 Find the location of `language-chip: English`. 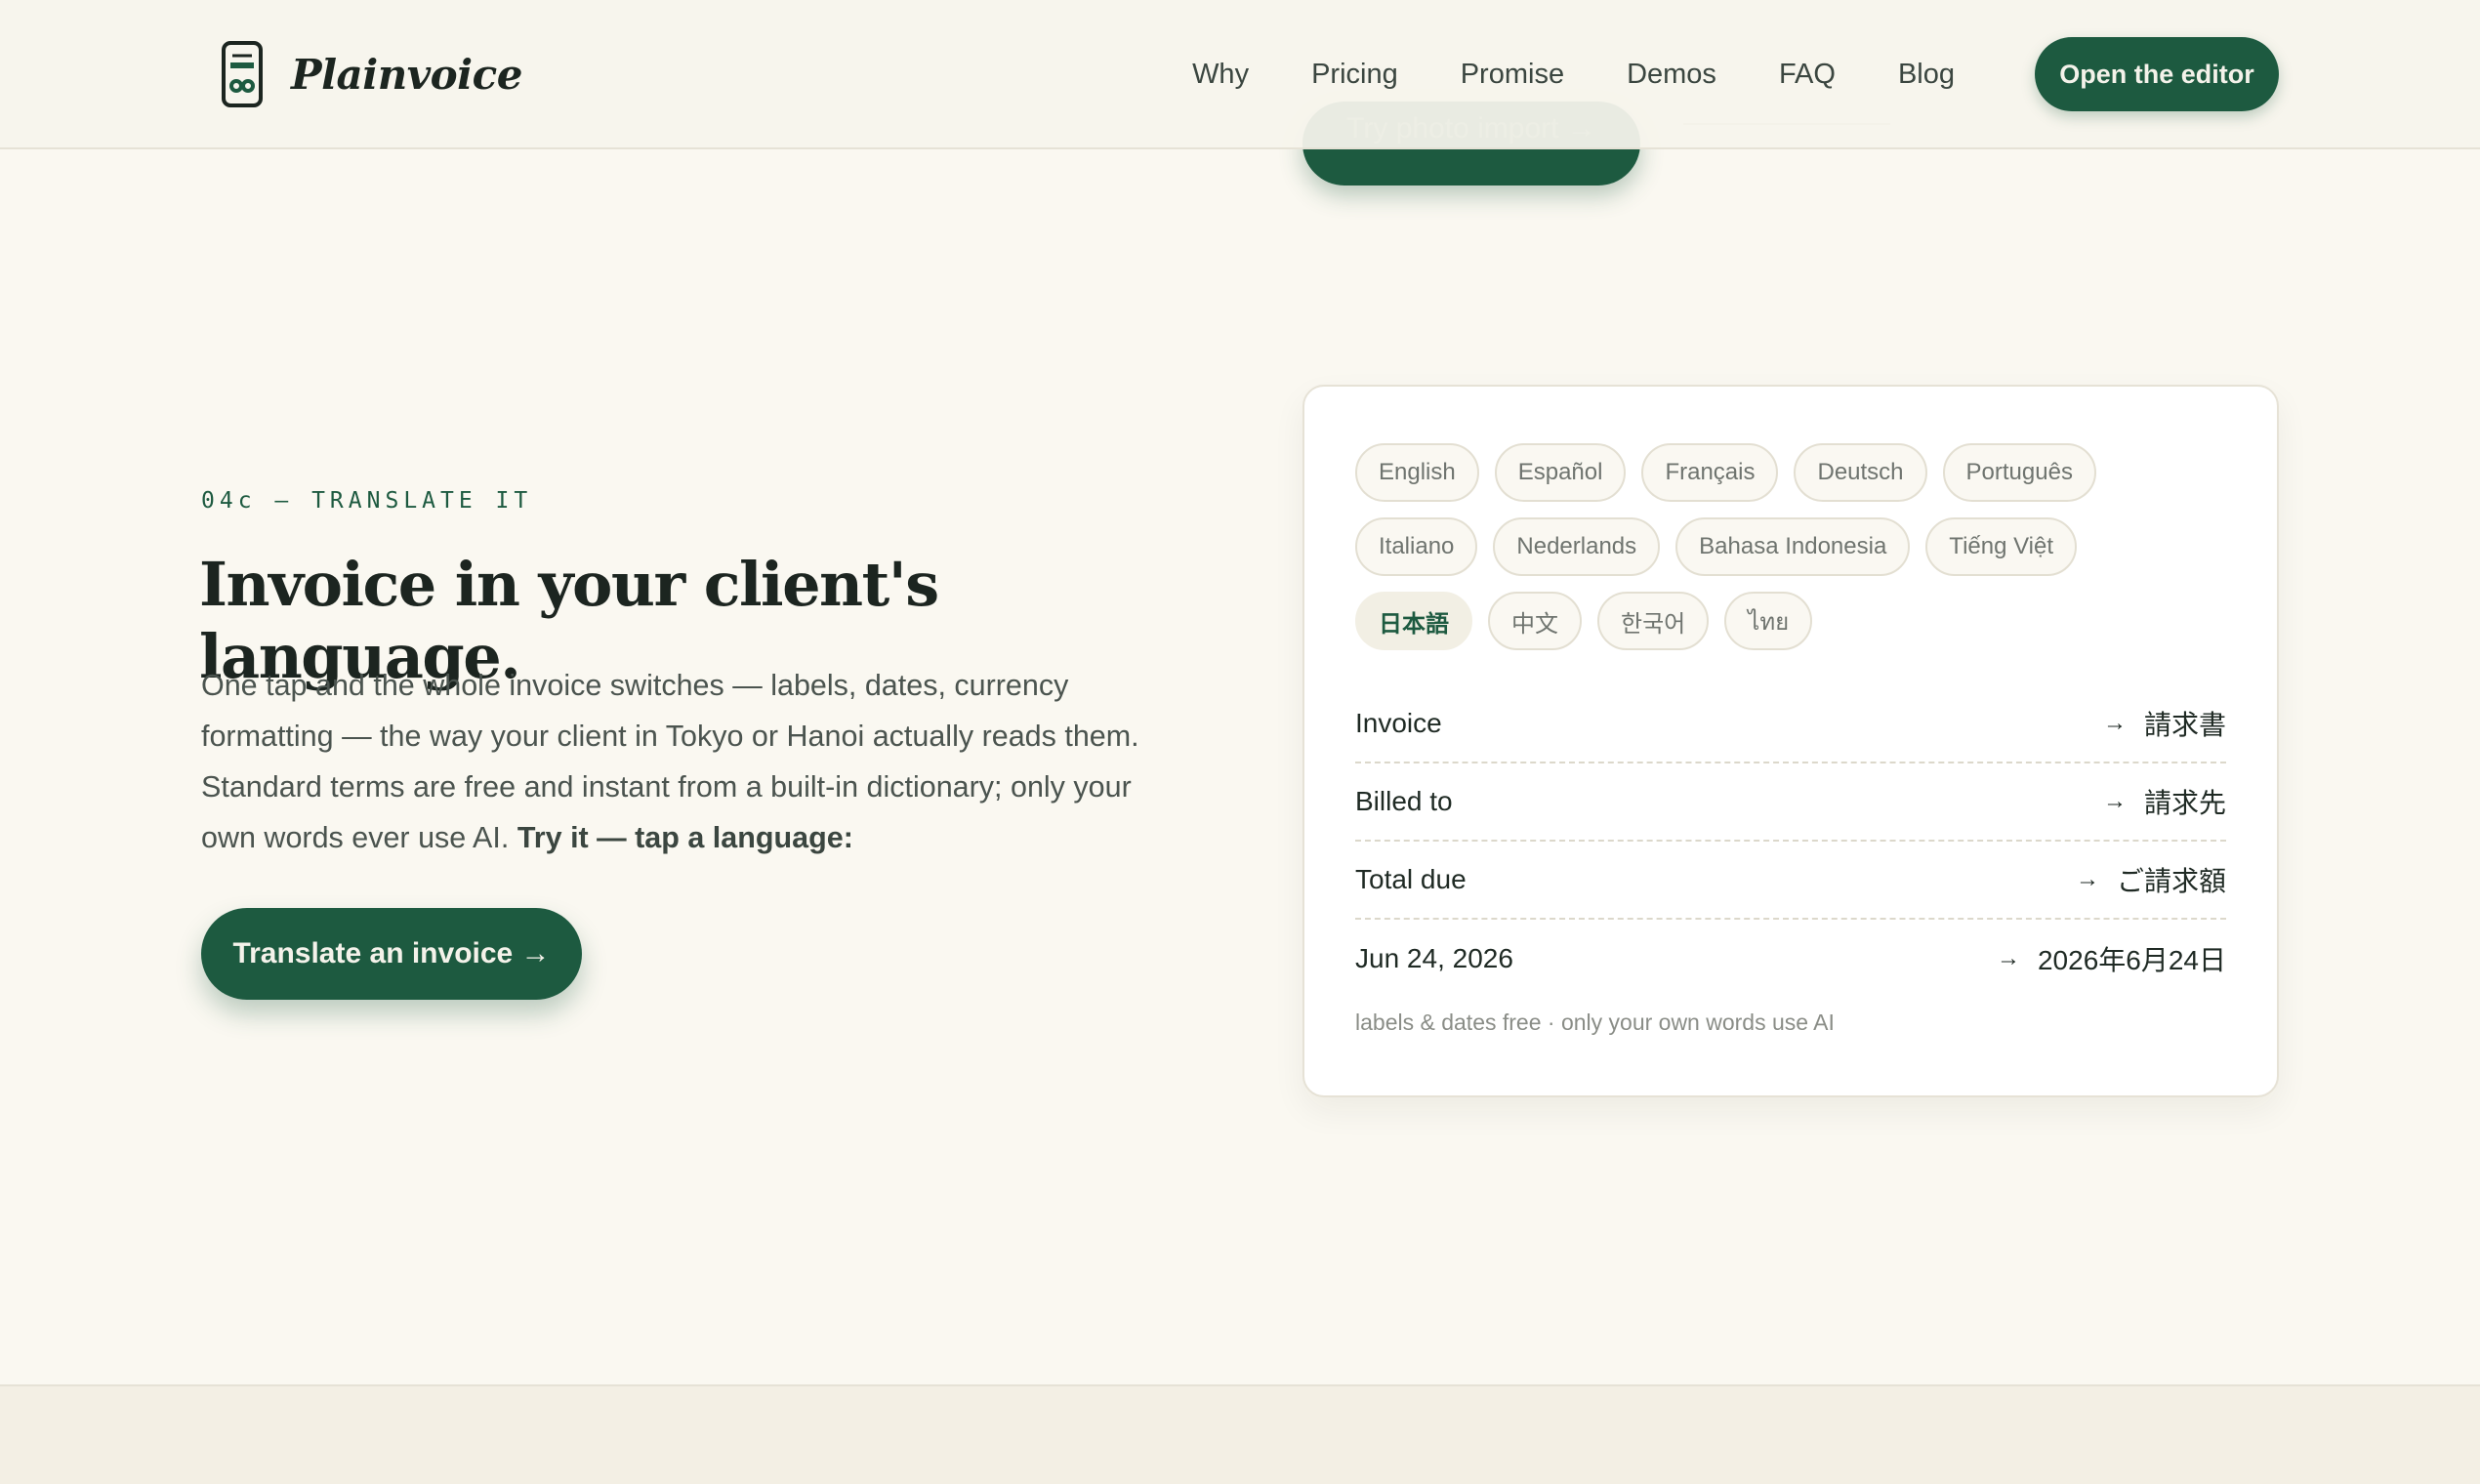

language-chip: English is located at coordinates (1417, 473).